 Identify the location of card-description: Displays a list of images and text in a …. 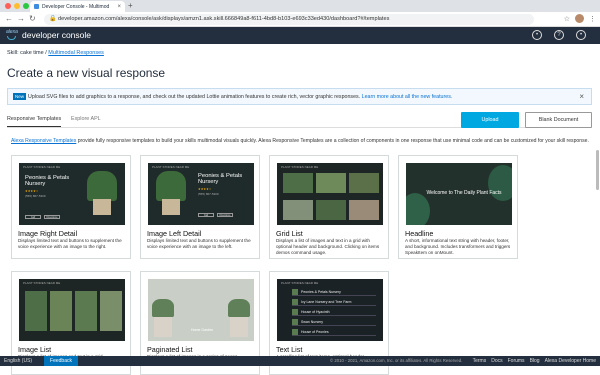
(328, 246).